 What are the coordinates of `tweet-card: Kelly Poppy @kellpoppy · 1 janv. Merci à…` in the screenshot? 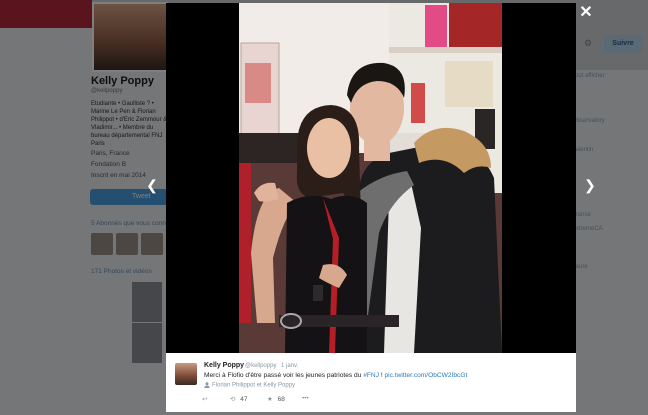 It's located at (371, 382).